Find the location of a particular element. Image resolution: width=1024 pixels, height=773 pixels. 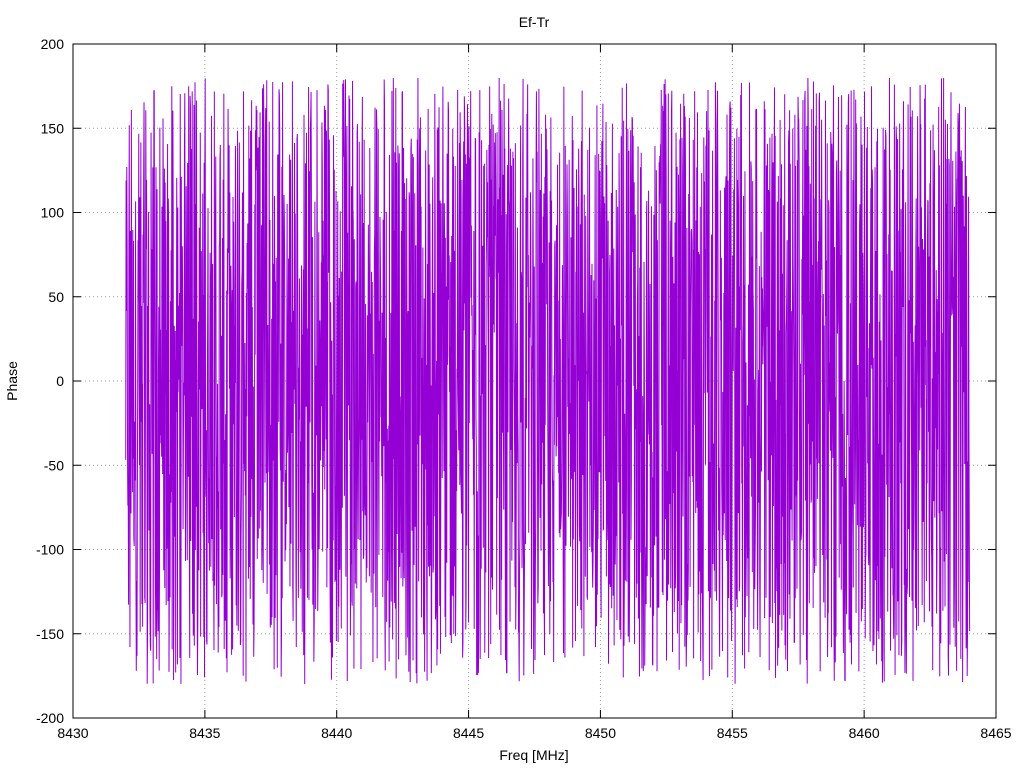

x-axis-label: Freq [MHz] is located at coordinates (533, 755).